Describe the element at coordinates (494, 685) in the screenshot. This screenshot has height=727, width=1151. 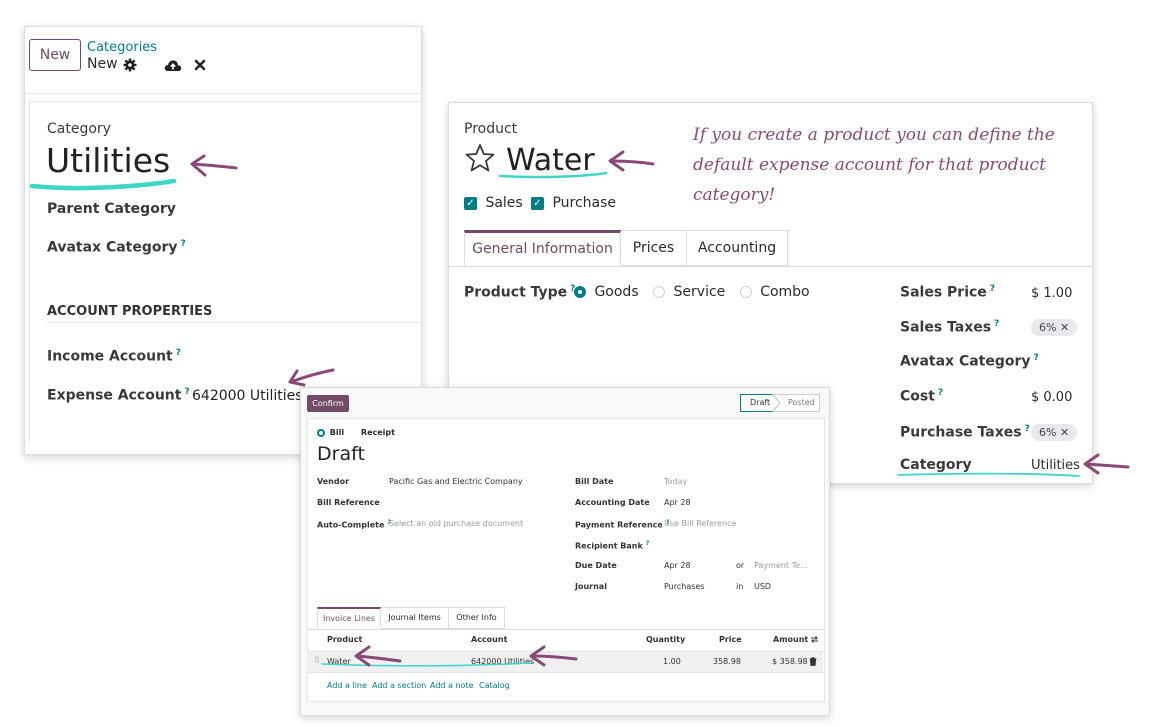
I see `catalog-link: Catalog` at that location.